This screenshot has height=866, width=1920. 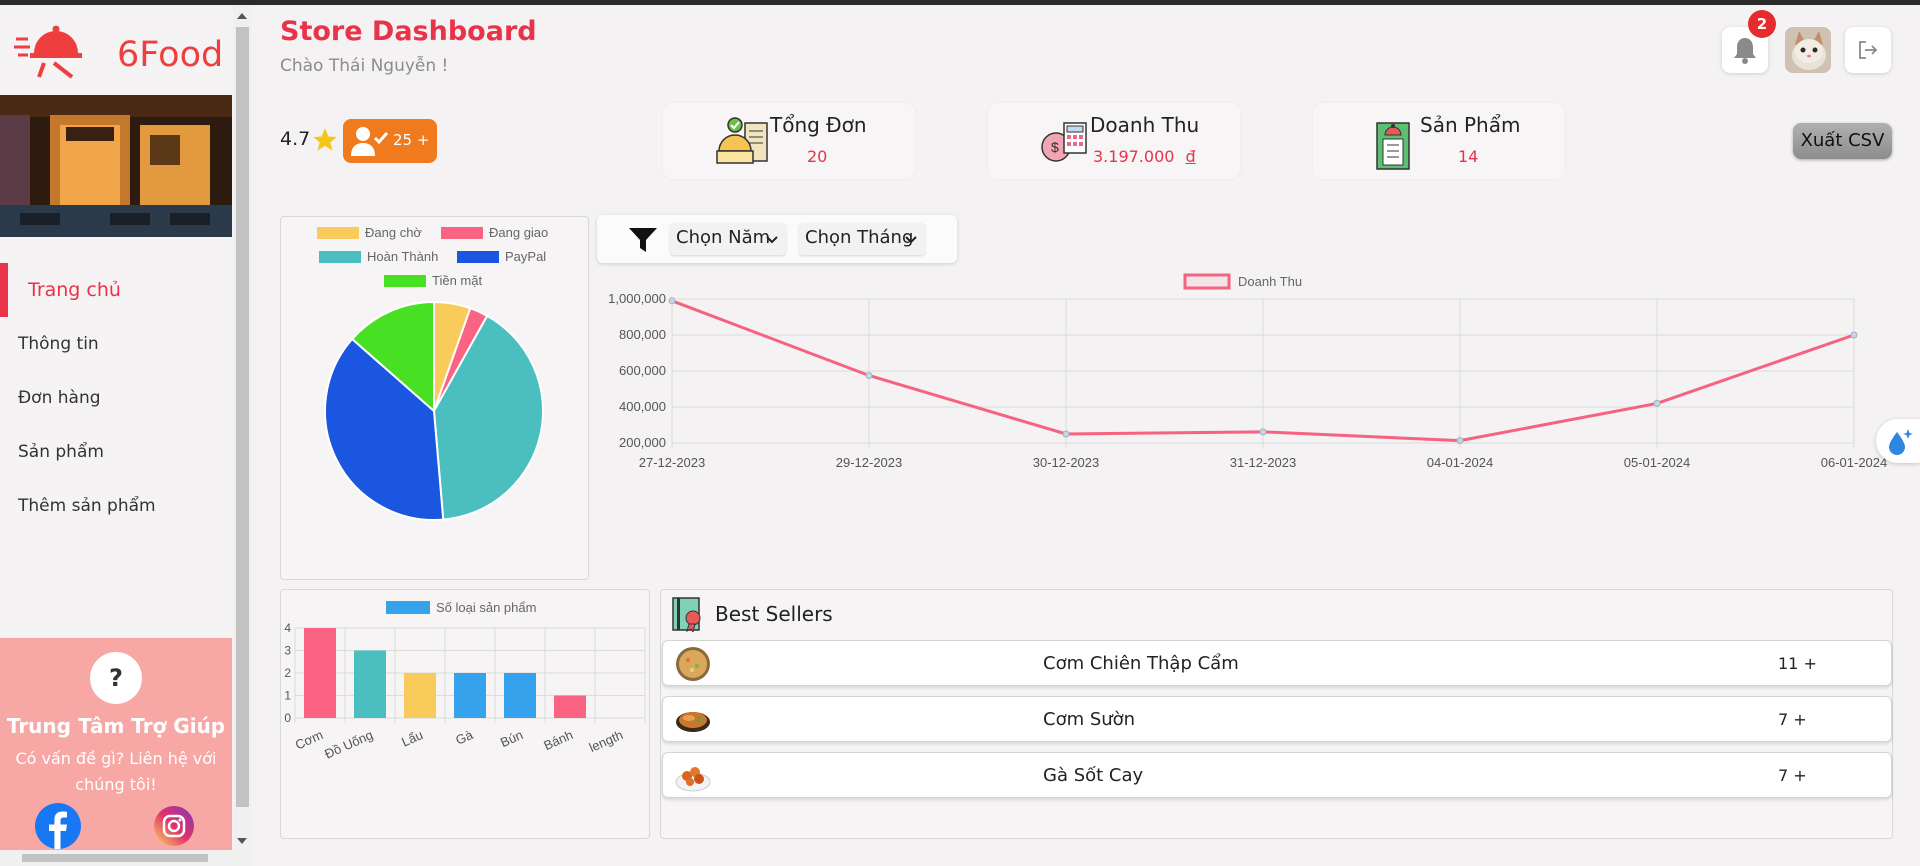 What do you see at coordinates (1066, 462) in the screenshot?
I see `line-xtick-label: 30-12-2023` at bounding box center [1066, 462].